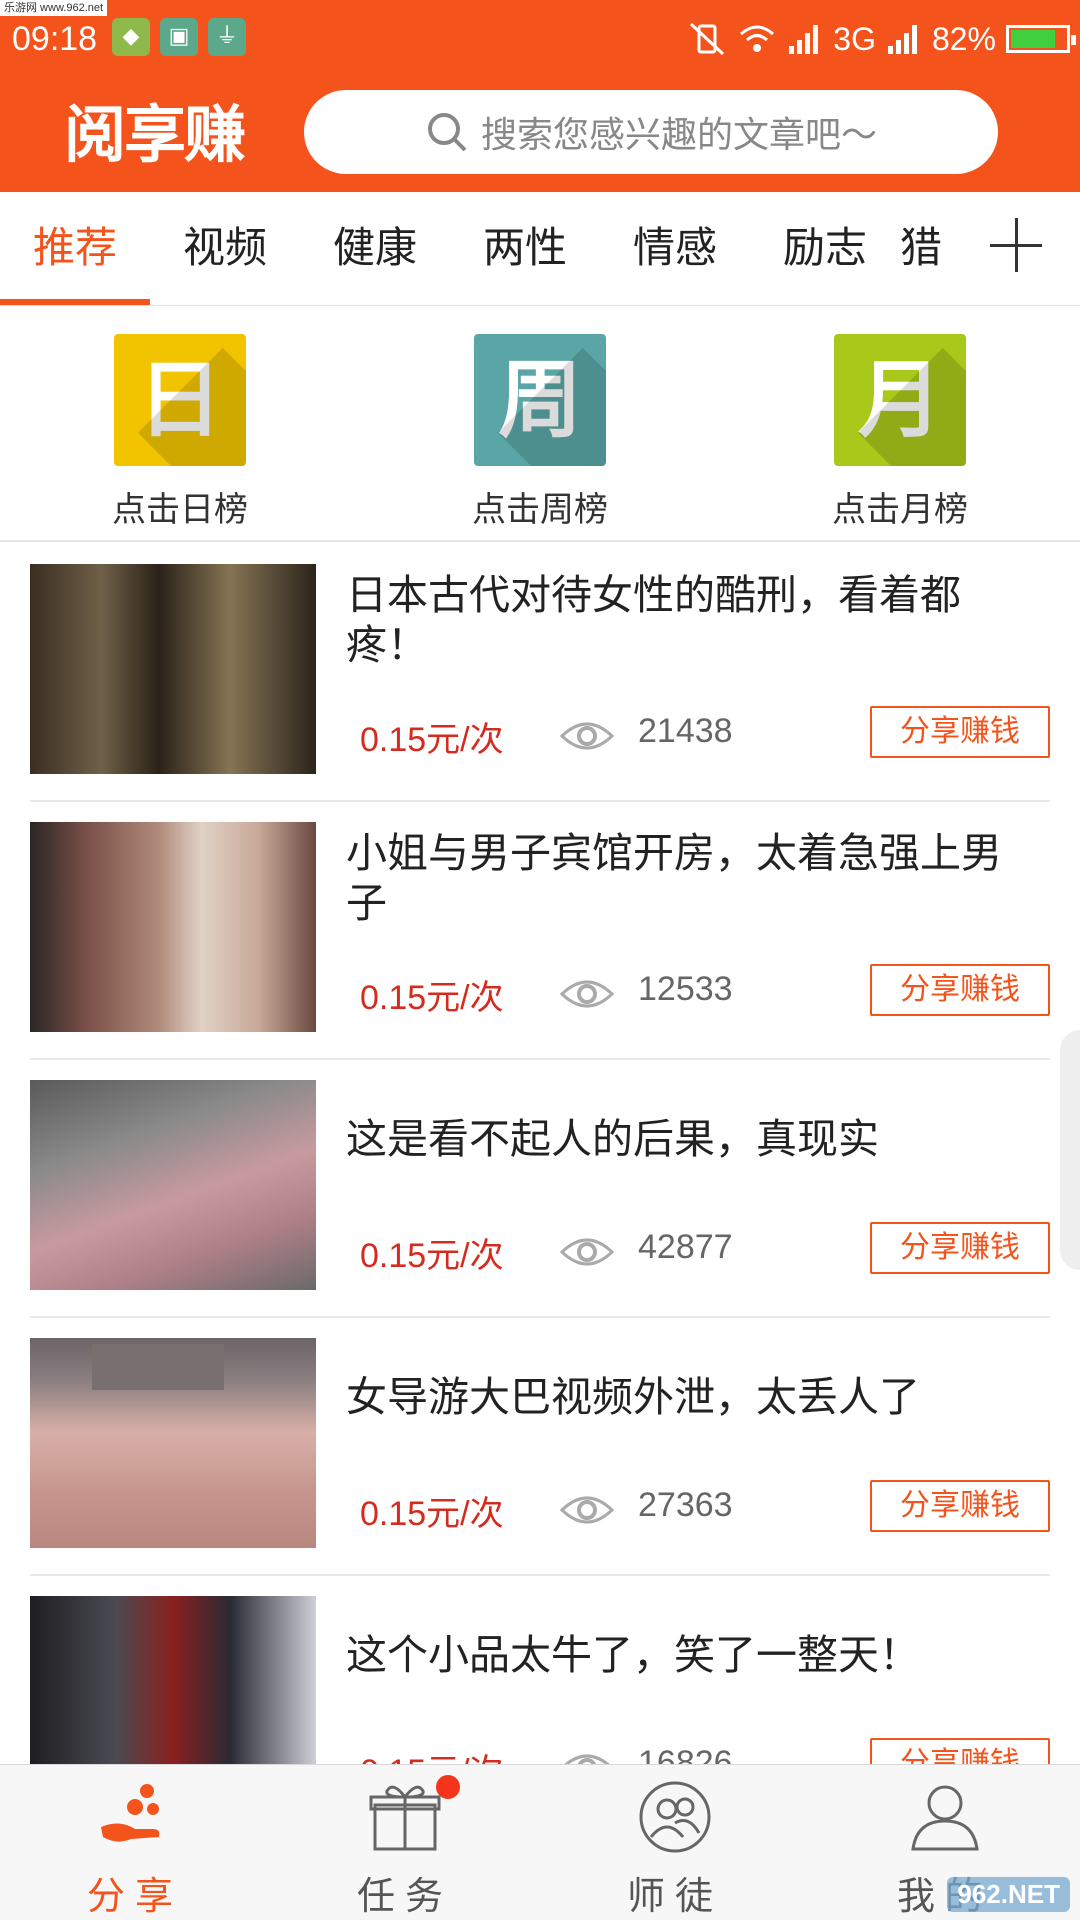  What do you see at coordinates (1020, 246) in the screenshot?
I see `add-tab-icon` at bounding box center [1020, 246].